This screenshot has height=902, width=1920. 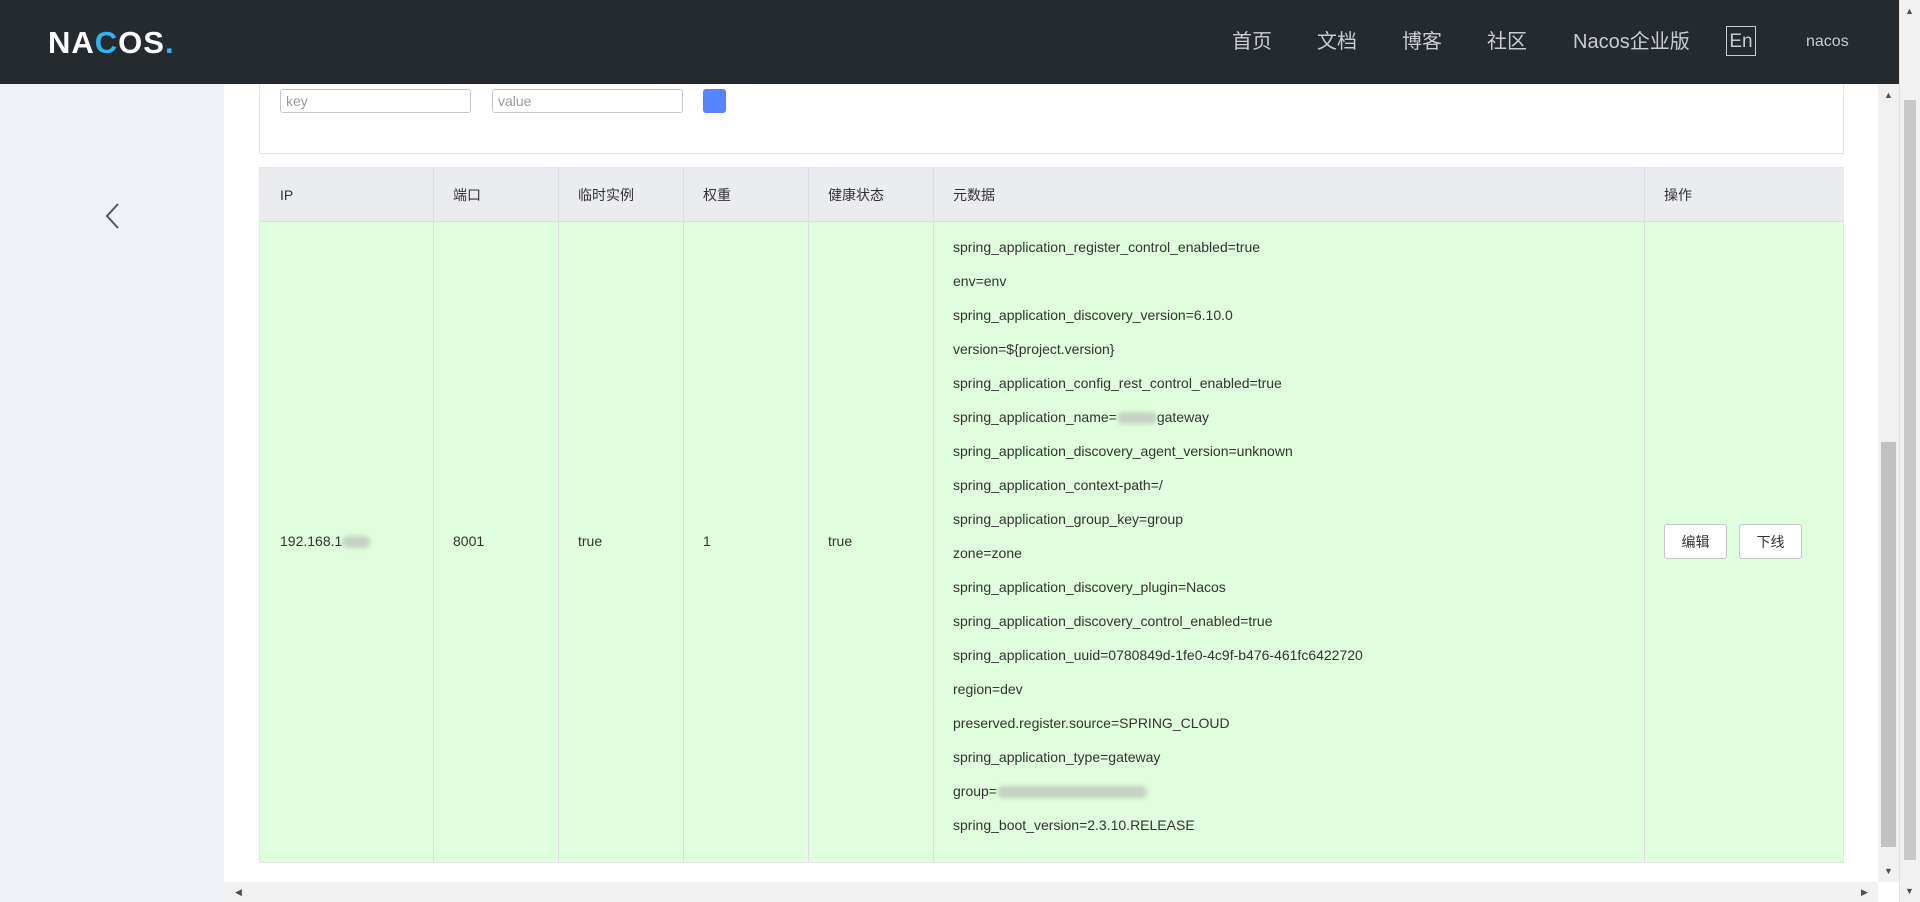 What do you see at coordinates (1631, 42) in the screenshot?
I see `nav-enterprise: Nacos企业版` at bounding box center [1631, 42].